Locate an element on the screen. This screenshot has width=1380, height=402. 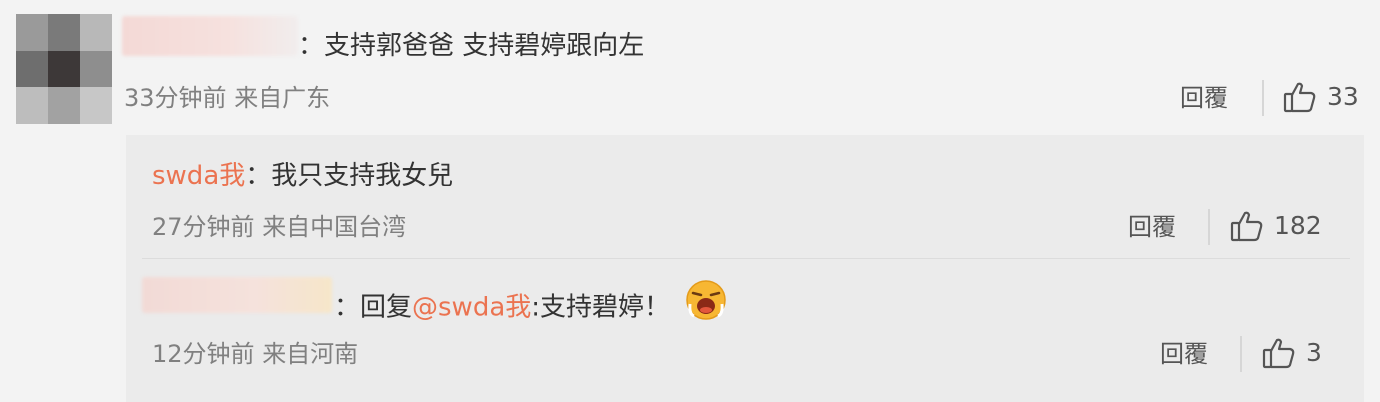
like-count: 33 is located at coordinates (1343, 96).